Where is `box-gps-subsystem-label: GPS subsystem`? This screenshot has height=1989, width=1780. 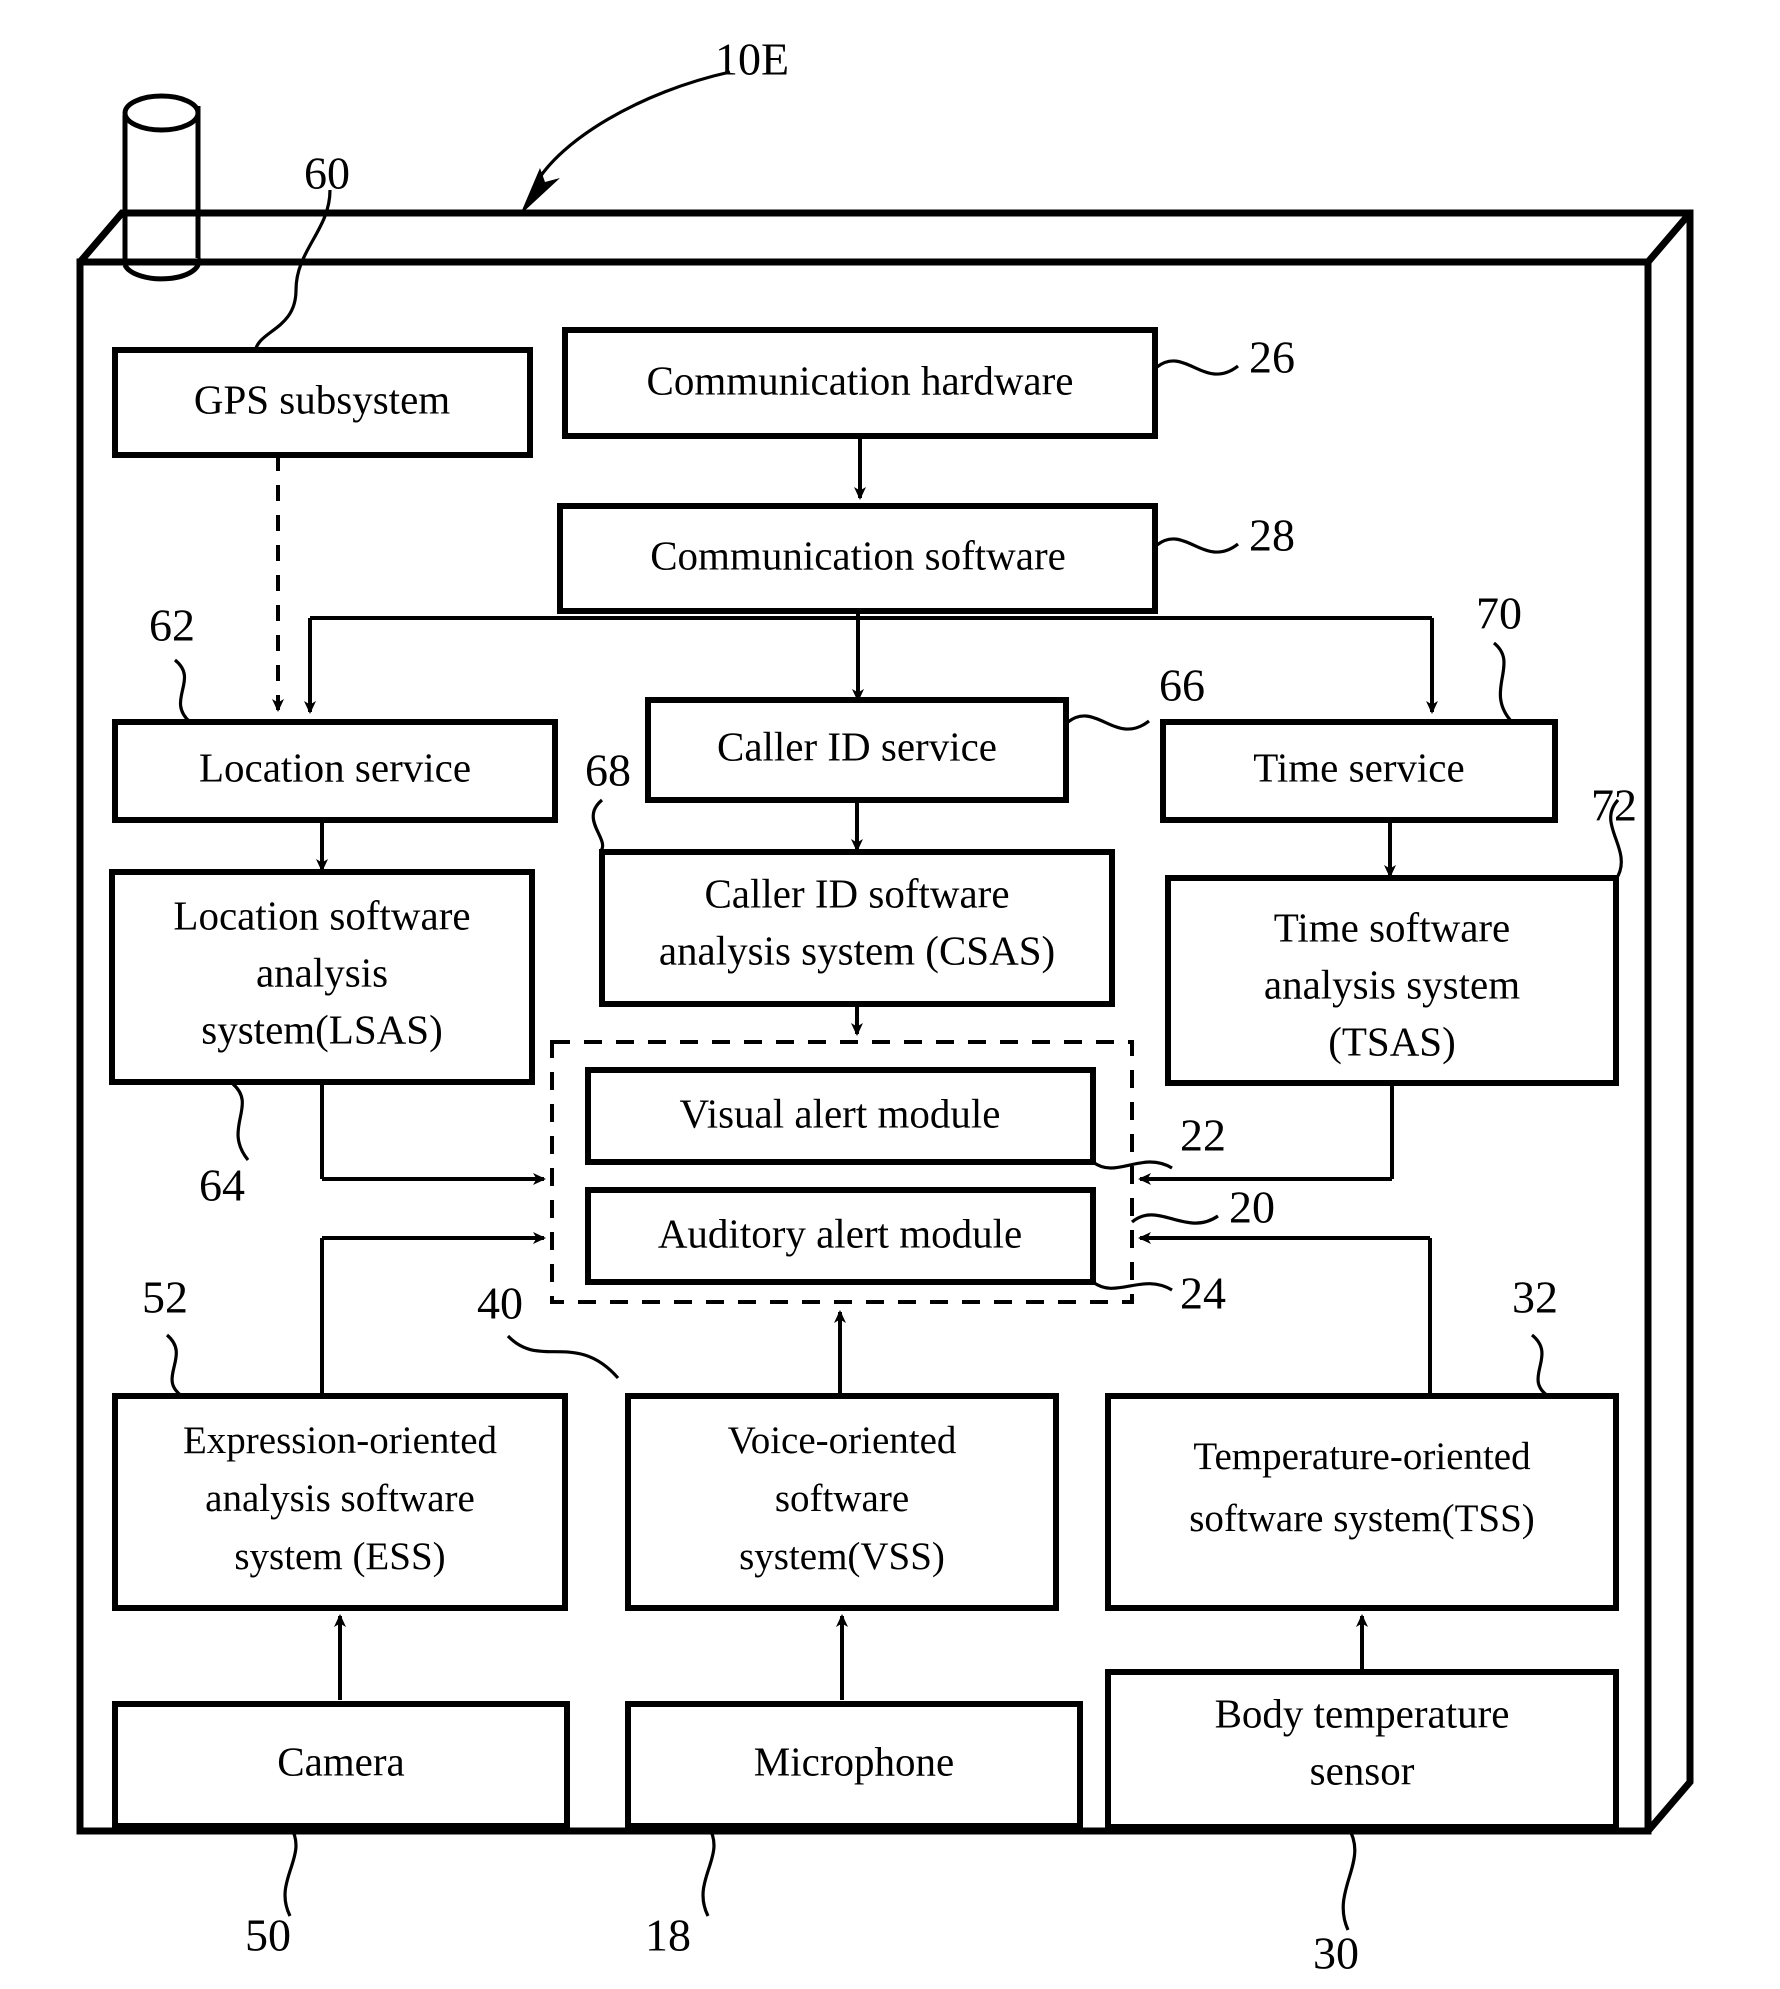 box-gps-subsystem-label: GPS subsystem is located at coordinates (322, 399).